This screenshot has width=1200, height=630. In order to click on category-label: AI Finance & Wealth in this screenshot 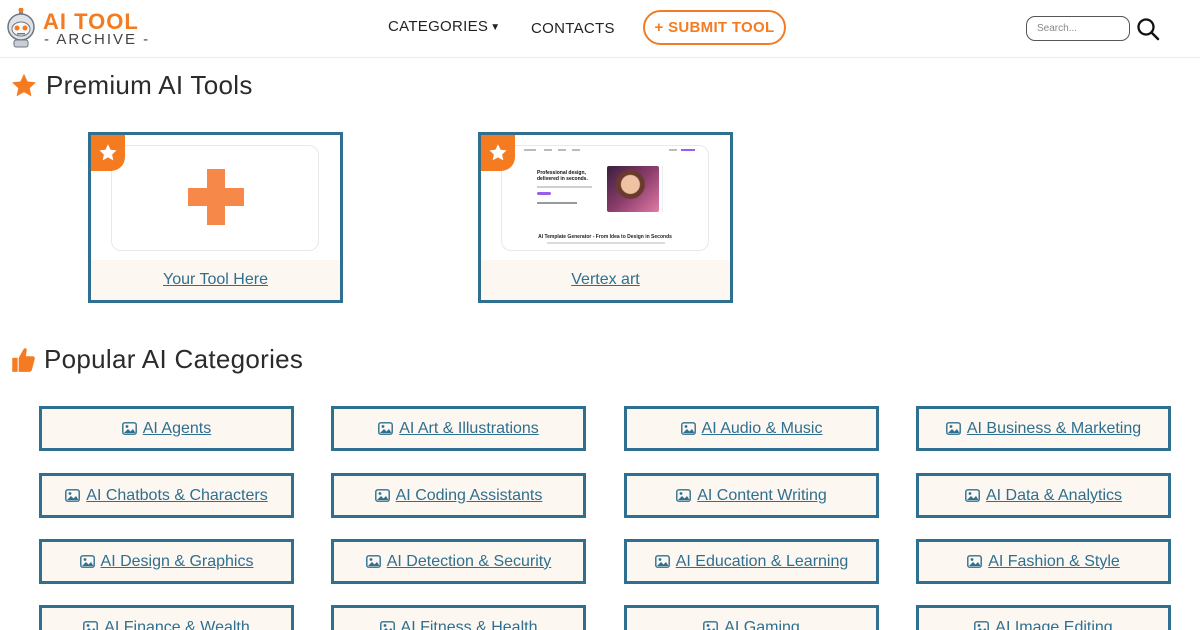, I will do `click(177, 624)`.